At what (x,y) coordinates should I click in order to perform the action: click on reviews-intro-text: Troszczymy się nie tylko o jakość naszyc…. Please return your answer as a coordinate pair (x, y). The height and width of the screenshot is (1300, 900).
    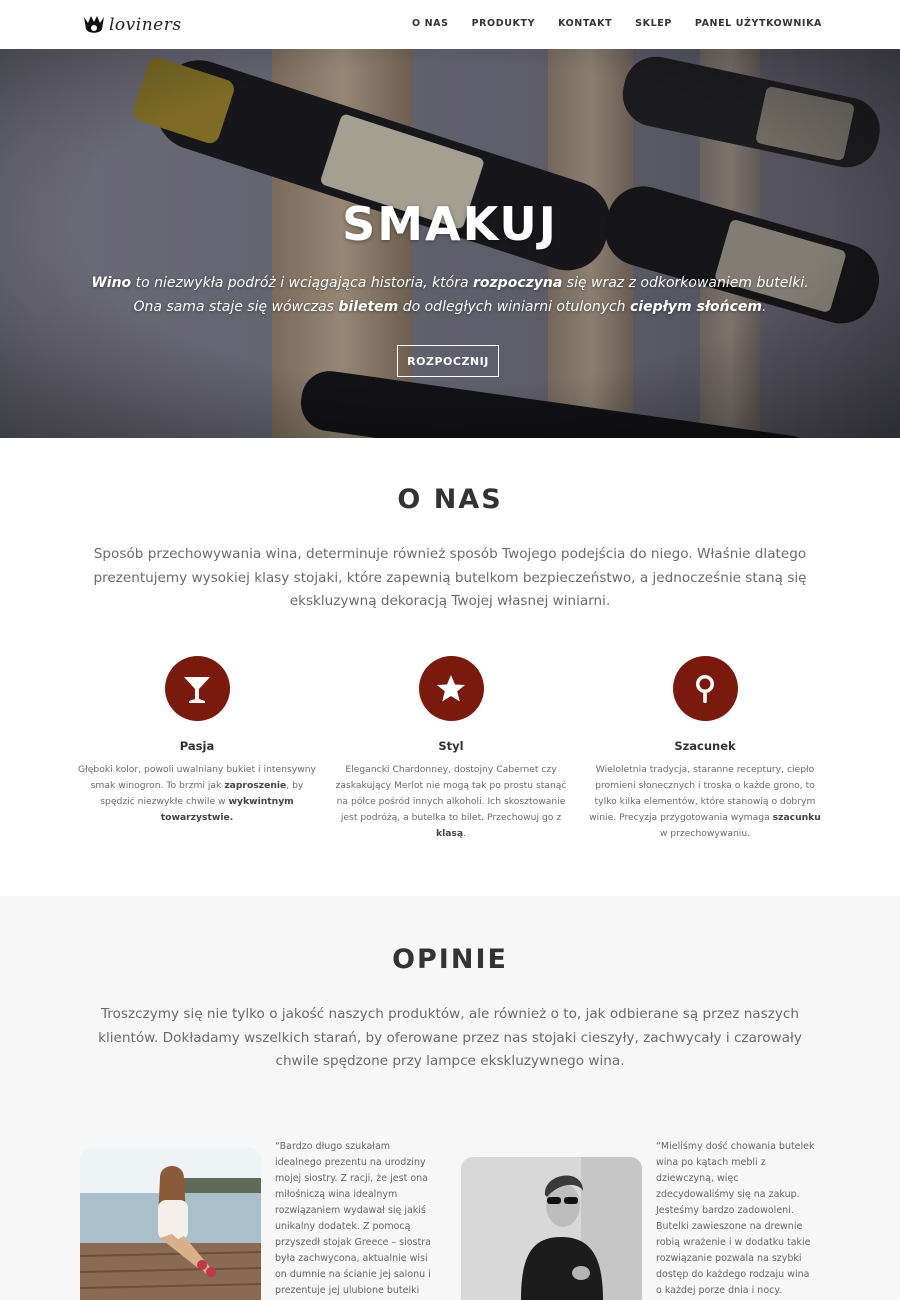
    Looking at the image, I should click on (450, 1037).